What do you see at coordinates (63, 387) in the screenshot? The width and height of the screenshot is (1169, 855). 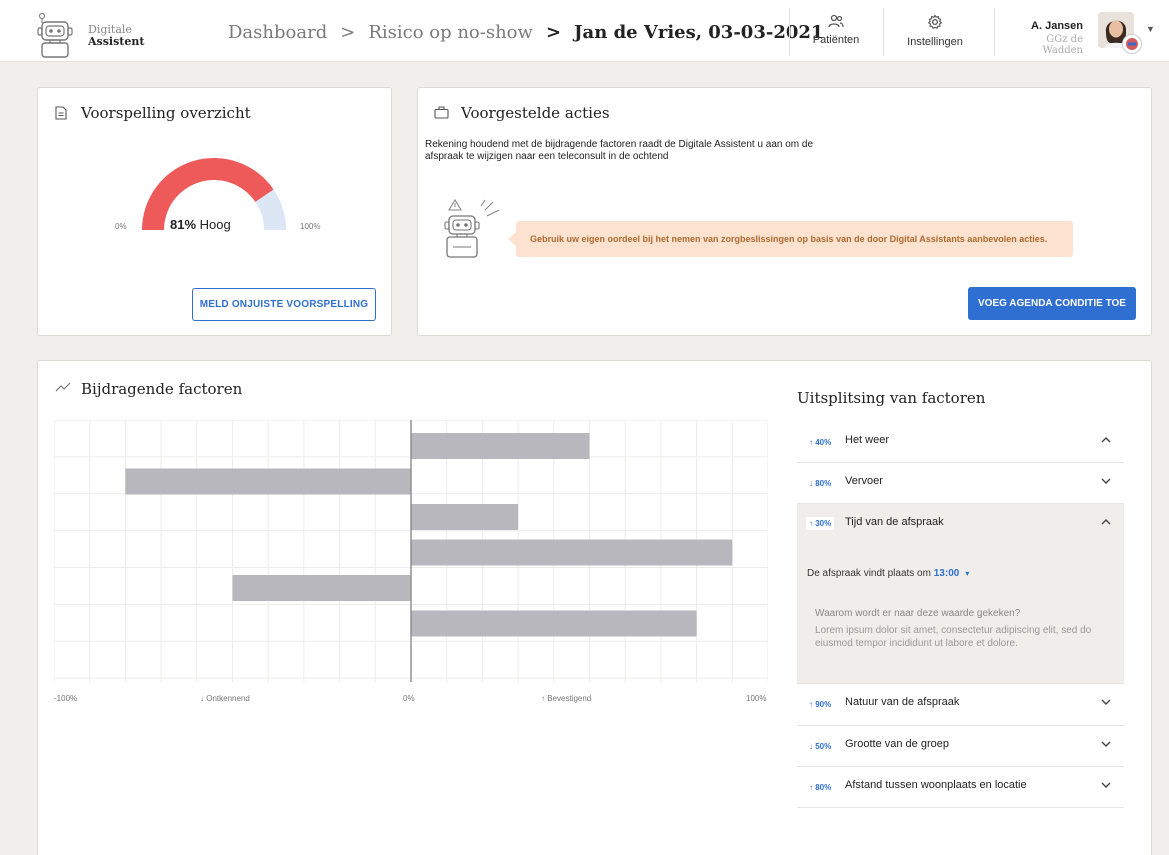 I see `trend-line-icon` at bounding box center [63, 387].